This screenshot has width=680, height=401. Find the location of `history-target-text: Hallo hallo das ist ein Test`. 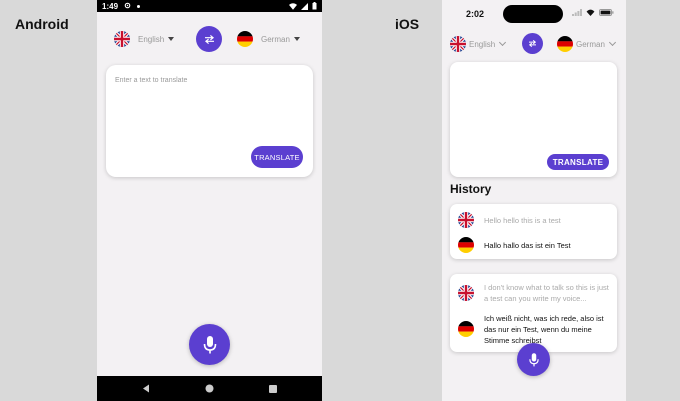

history-target-text: Hallo hallo das ist ein Test is located at coordinates (527, 245).